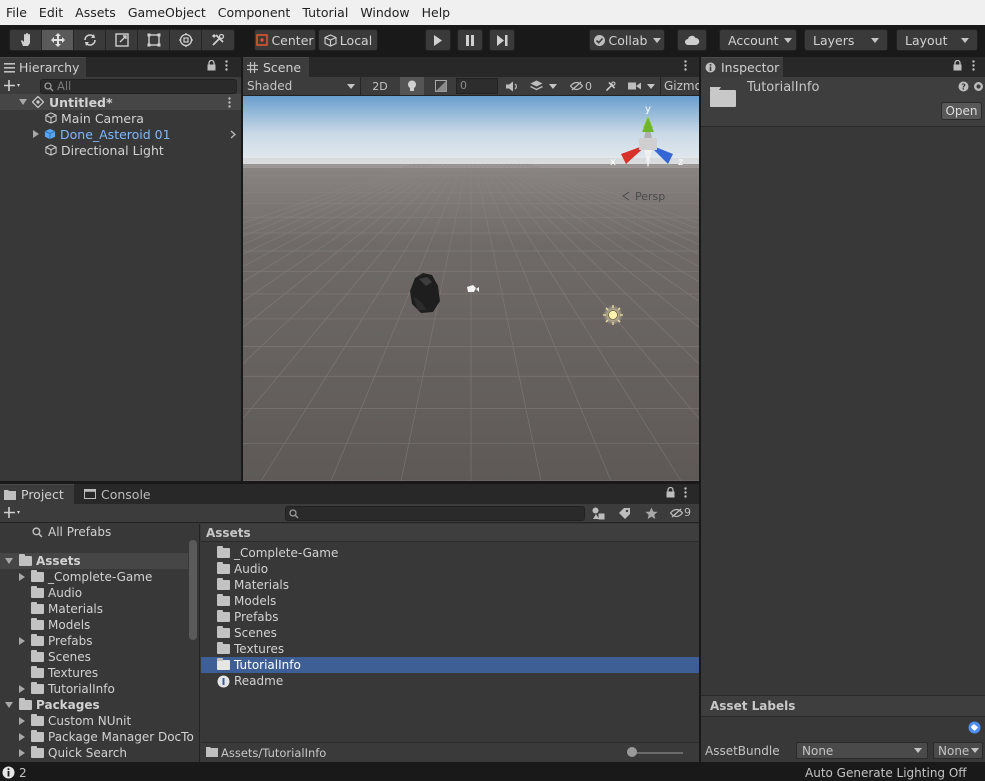 The height and width of the screenshot is (781, 985). What do you see at coordinates (43, 67) in the screenshot?
I see `tab-hierarchy: Hierarchy` at bounding box center [43, 67].